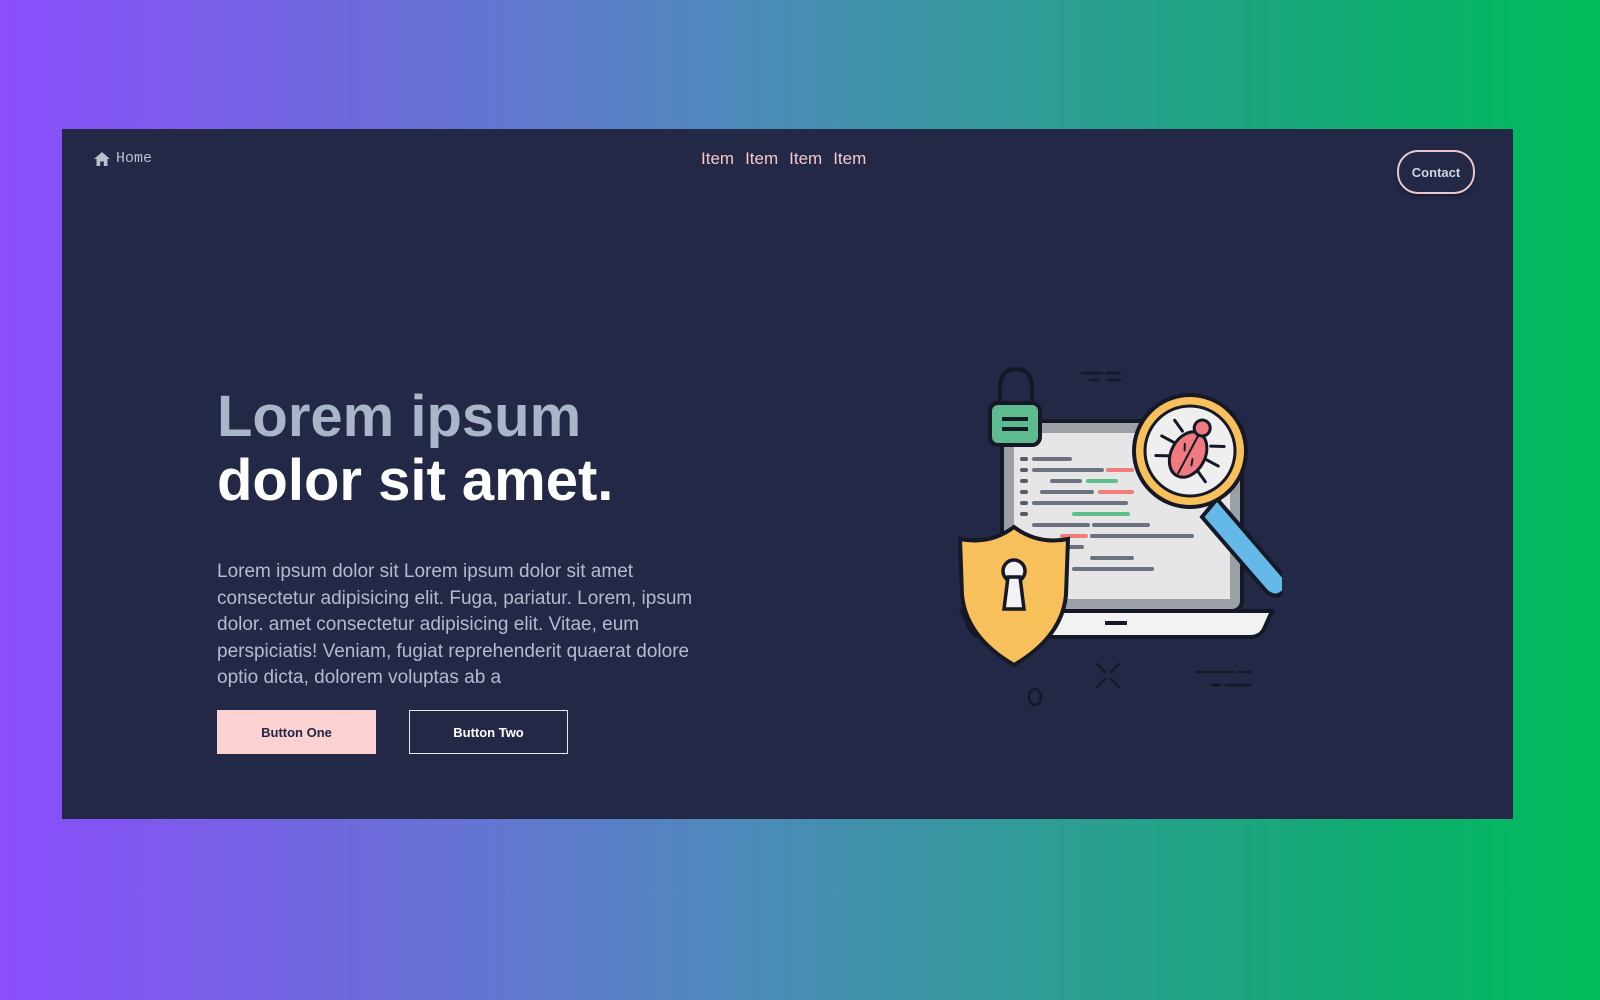  I want to click on security-bug-scan-illustration, so click(1116, 539).